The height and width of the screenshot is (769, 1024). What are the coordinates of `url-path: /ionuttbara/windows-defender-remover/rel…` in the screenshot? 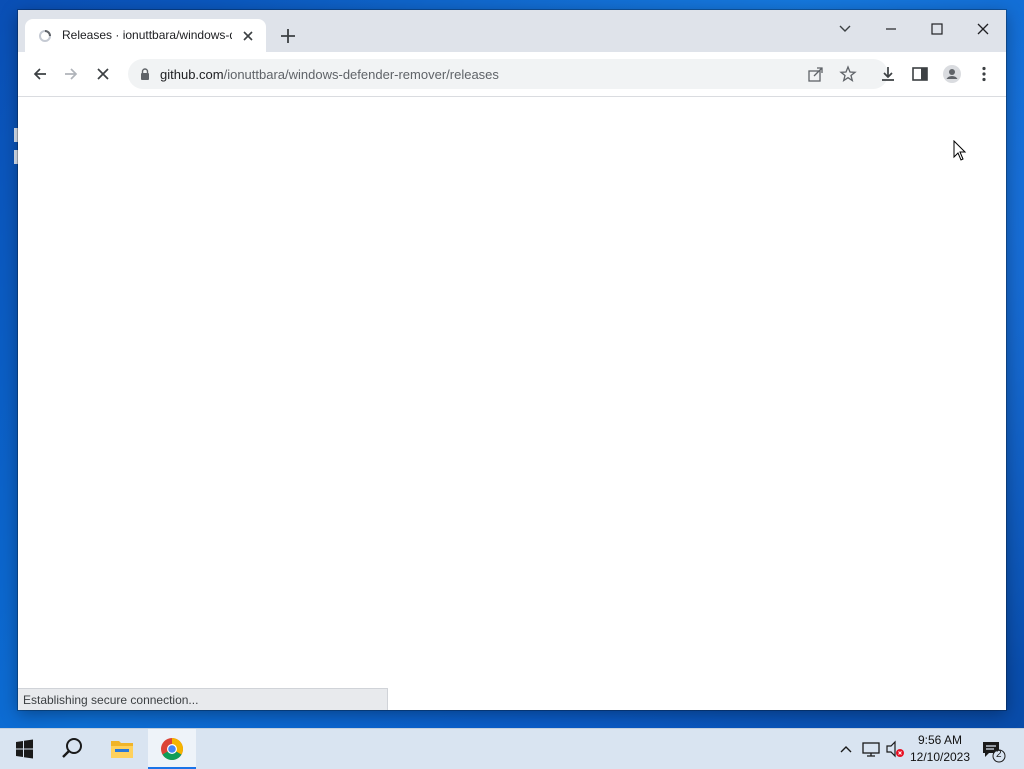 It's located at (361, 74).